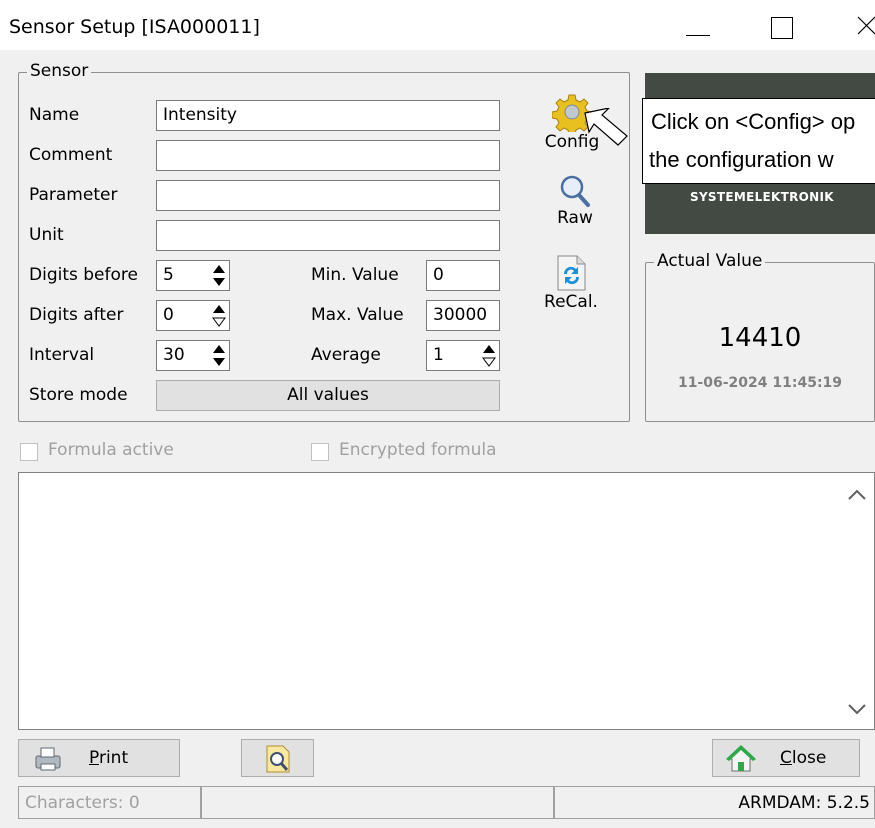 This screenshot has height=828, width=875. Describe the element at coordinates (109, 758) in the screenshot. I see `print-label: Print` at that location.